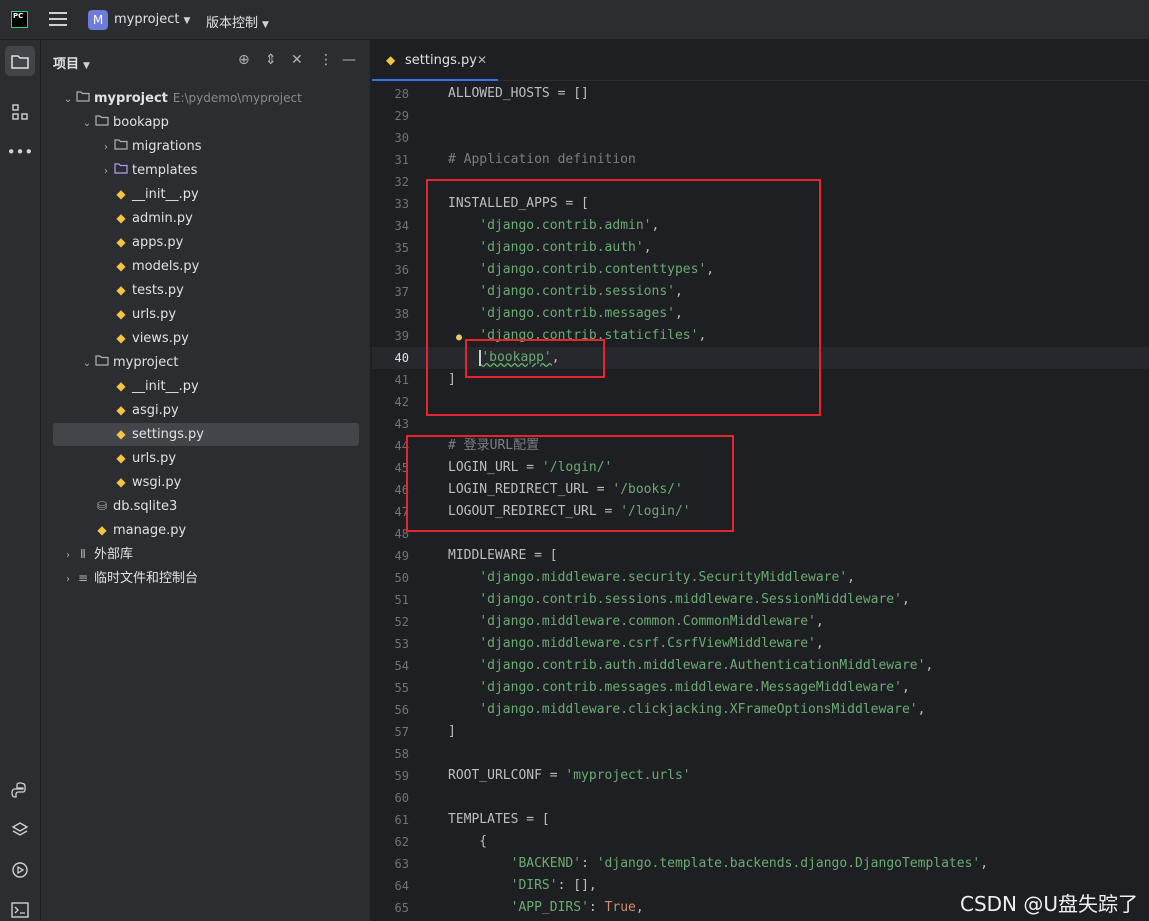 This screenshot has width=1149, height=921. What do you see at coordinates (157, 482) in the screenshot?
I see `tree-item-label: wsgi.py` at bounding box center [157, 482].